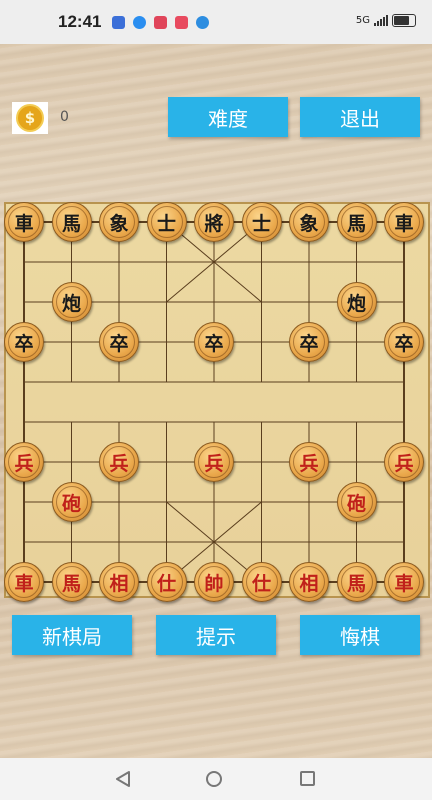 This screenshot has height=800, width=432. Describe the element at coordinates (123, 779) in the screenshot. I see `back-icon` at that location.